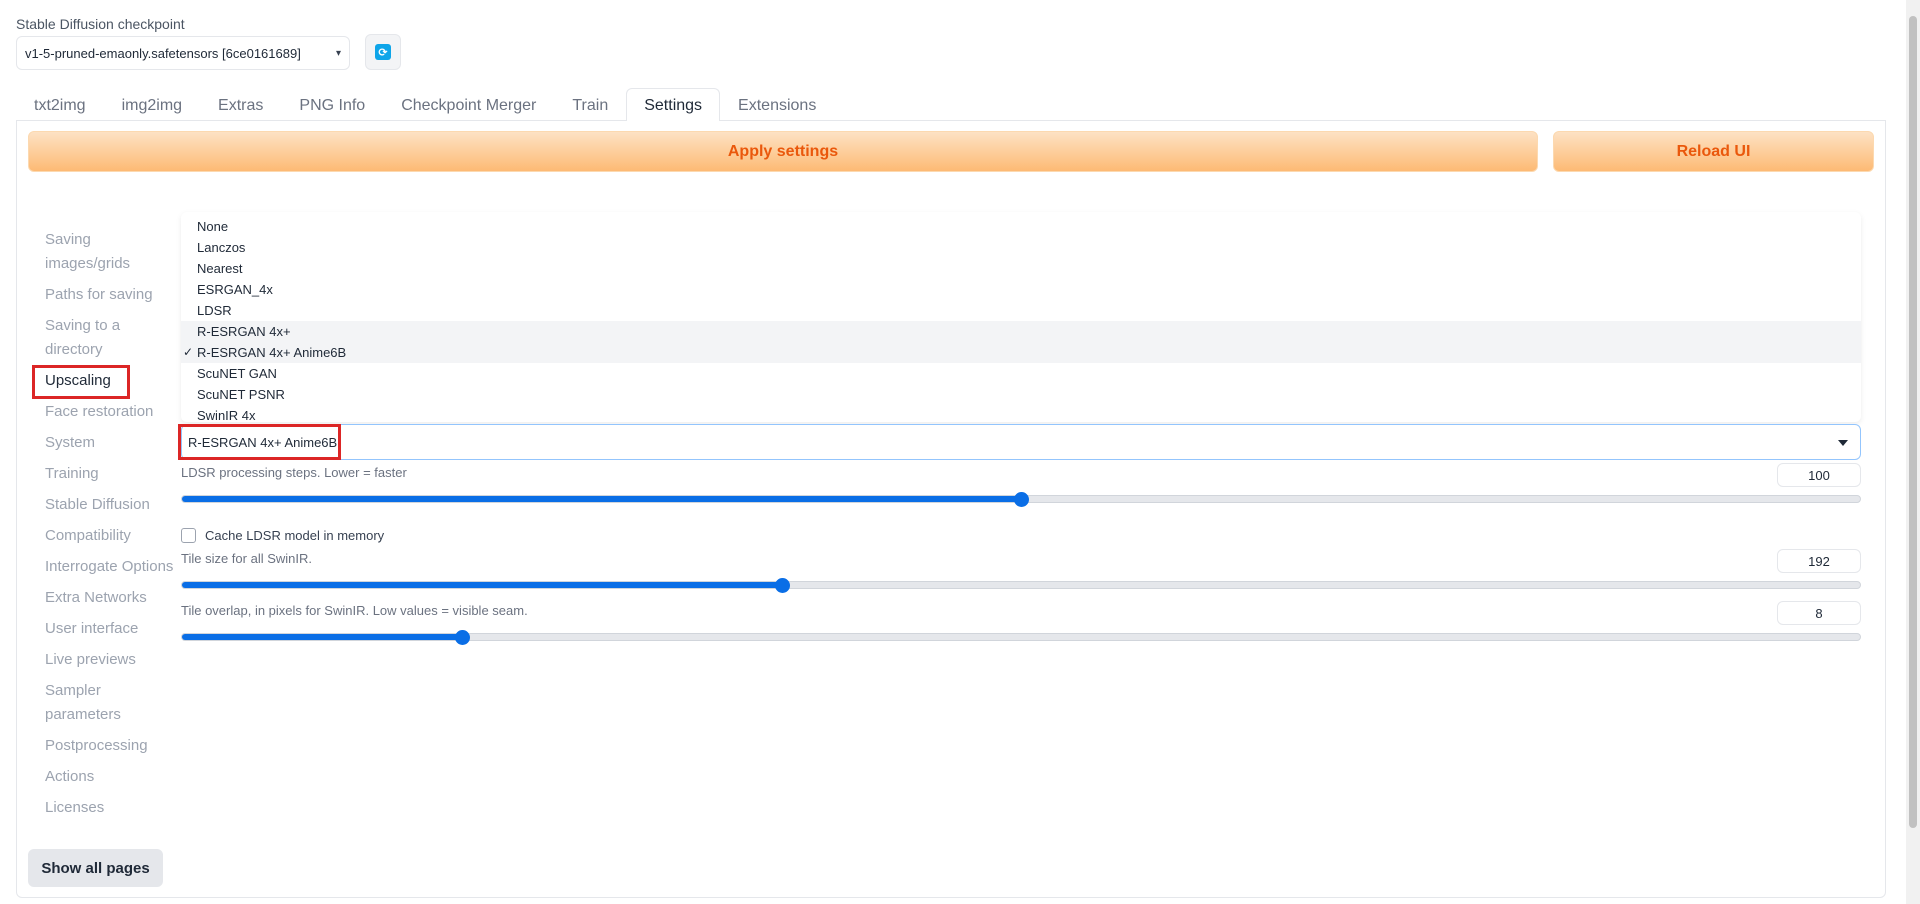 This screenshot has height=904, width=1920. I want to click on upscaler-option: Nearest, so click(1021, 268).